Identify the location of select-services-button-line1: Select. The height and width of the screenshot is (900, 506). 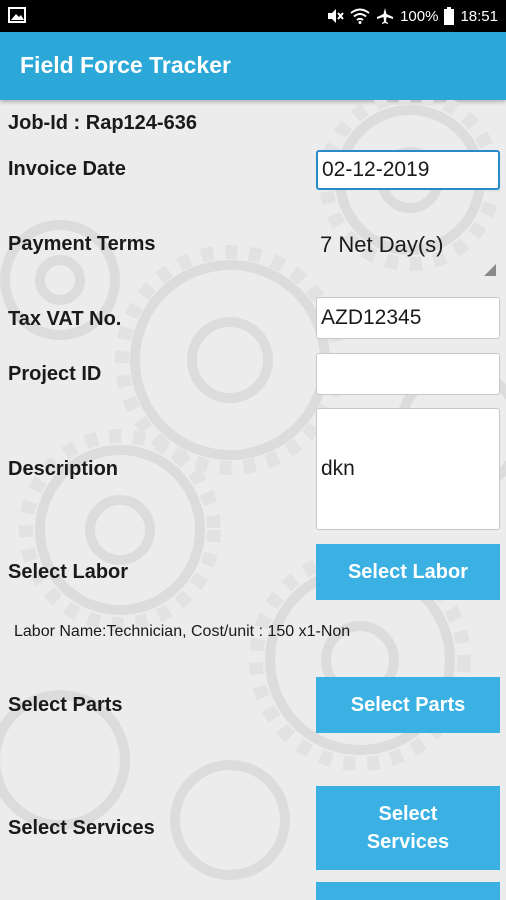
(408, 814).